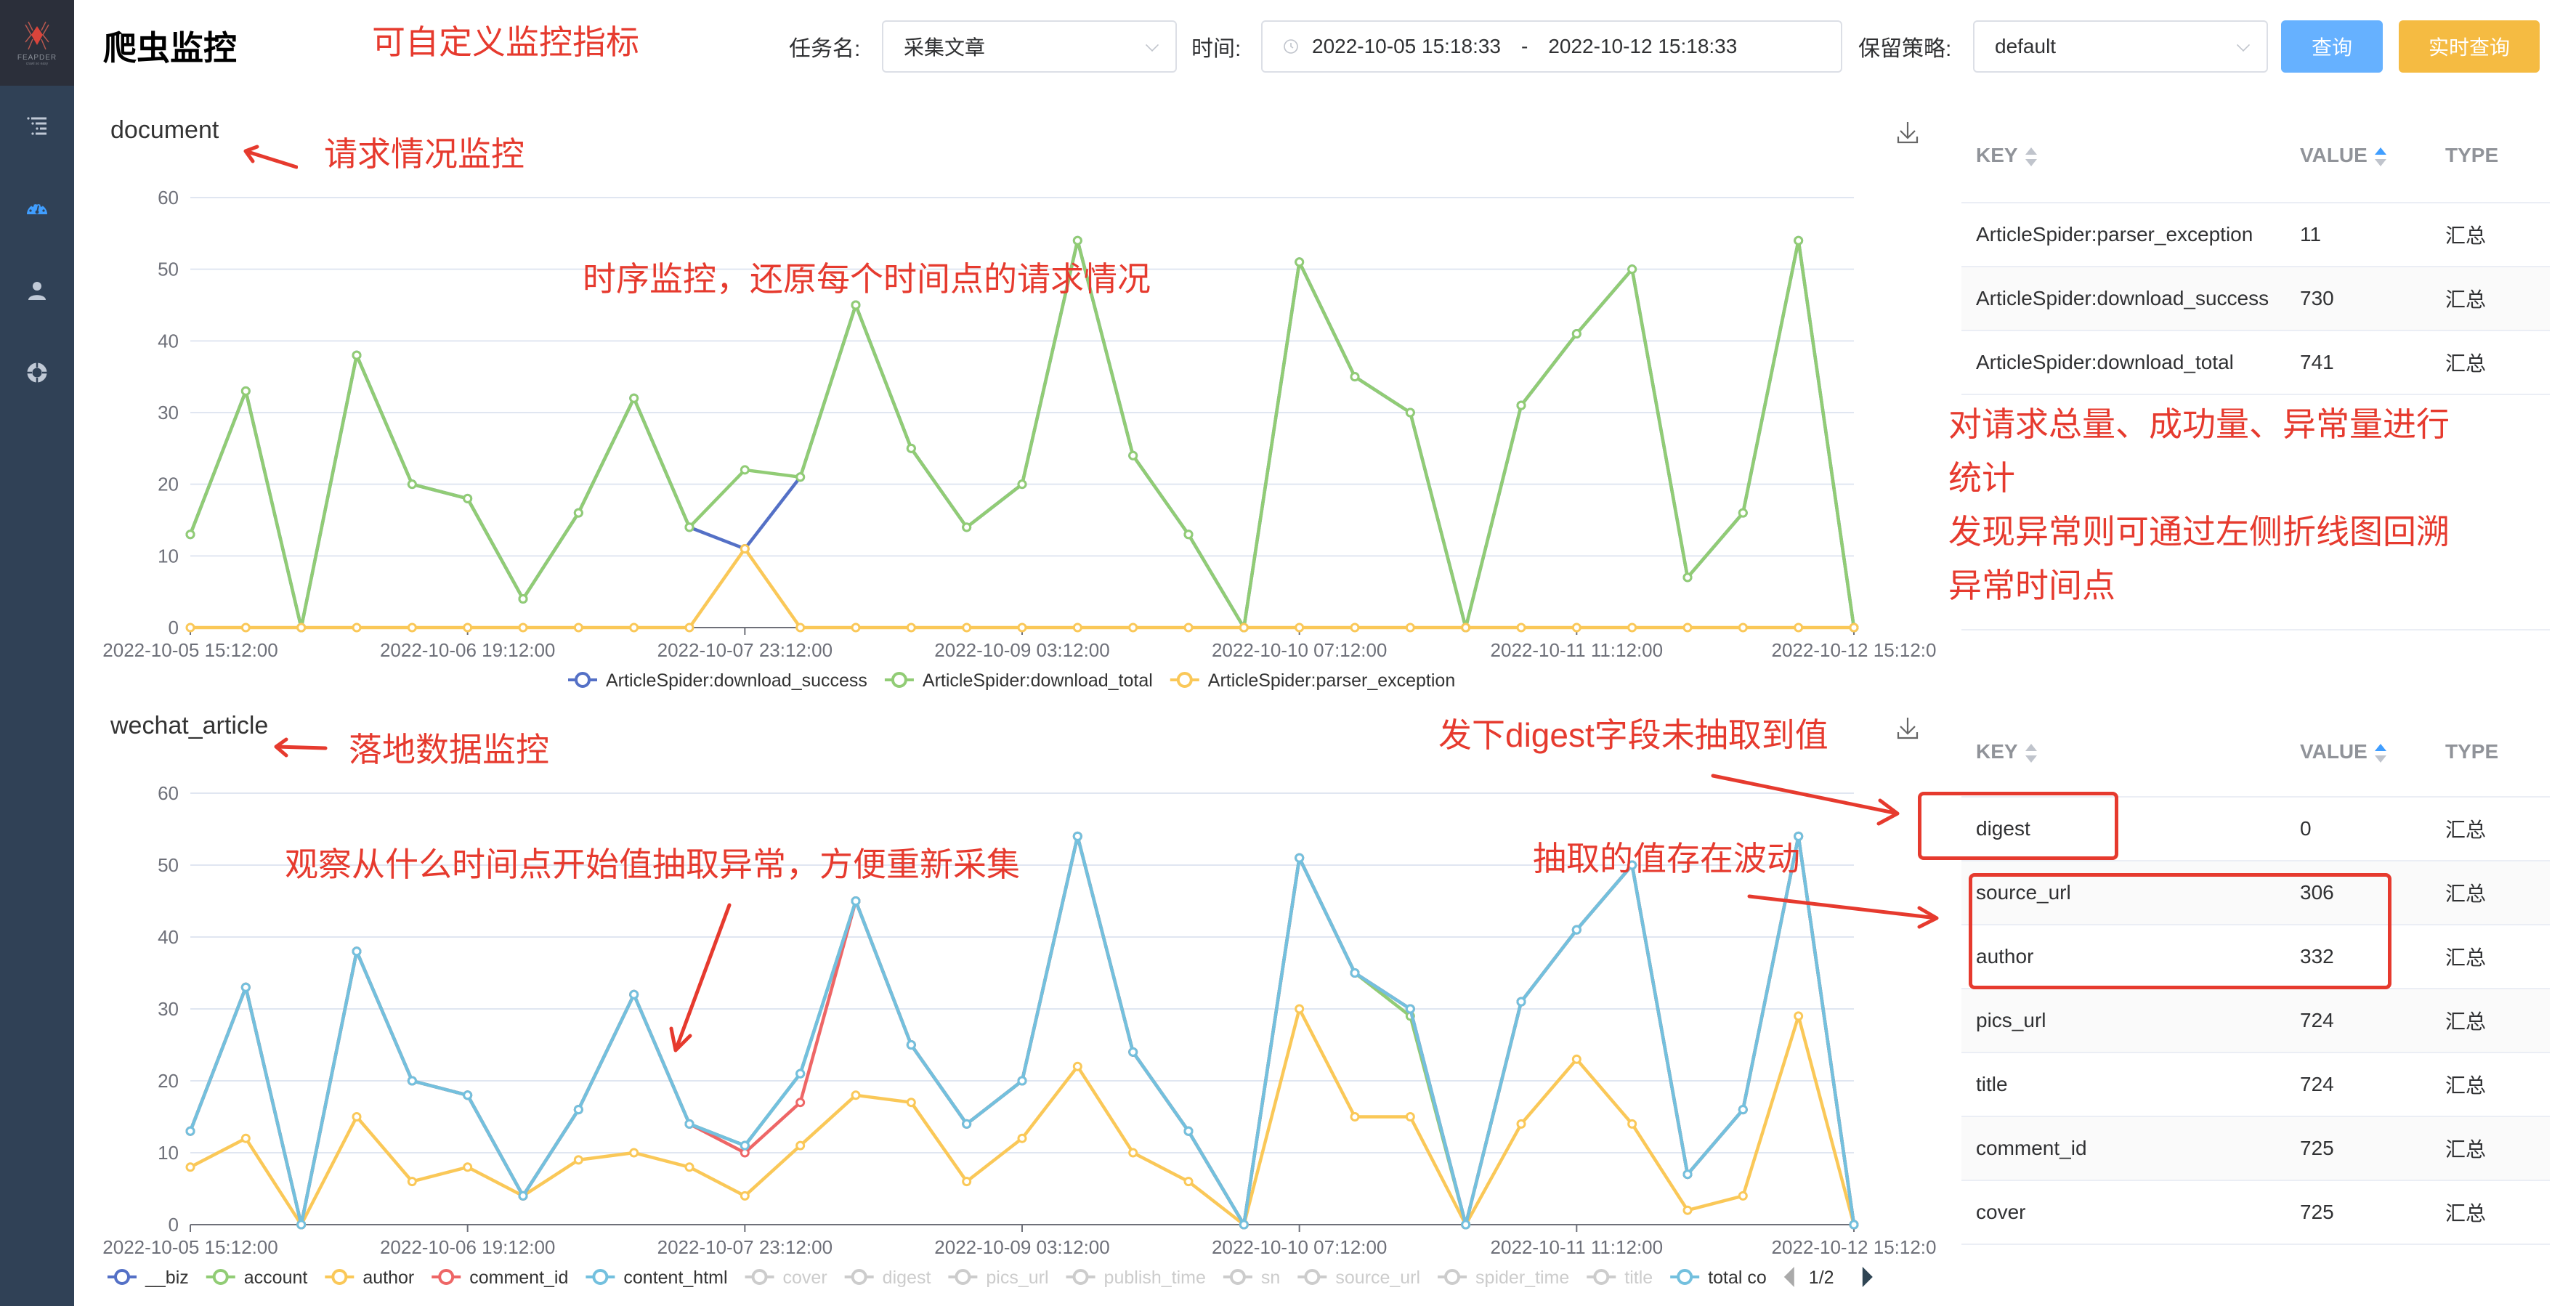  Describe the element at coordinates (887, 1278) in the screenshot. I see `legend-item: digest` at that location.